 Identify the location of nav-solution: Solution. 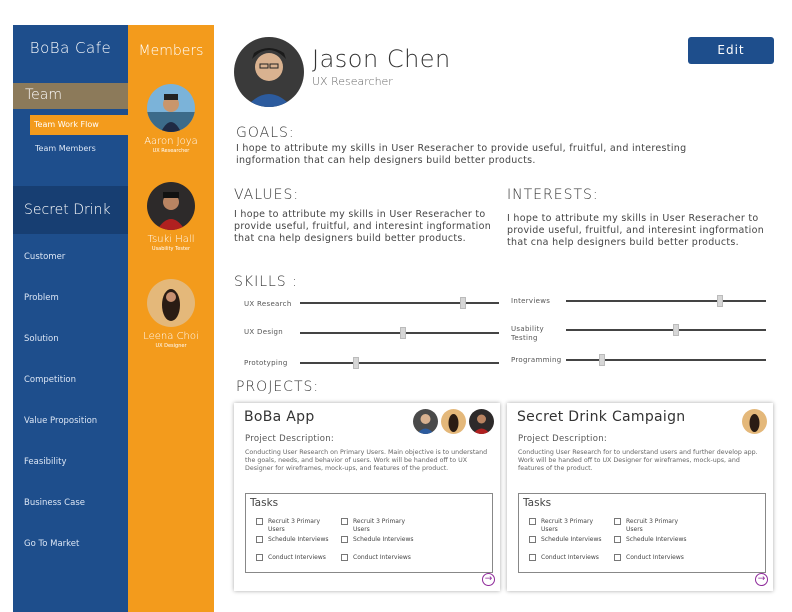
(41, 339).